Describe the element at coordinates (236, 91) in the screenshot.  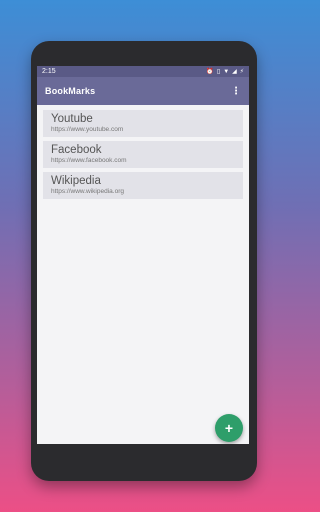
I see `more-vert-icon: ⋮` at that location.